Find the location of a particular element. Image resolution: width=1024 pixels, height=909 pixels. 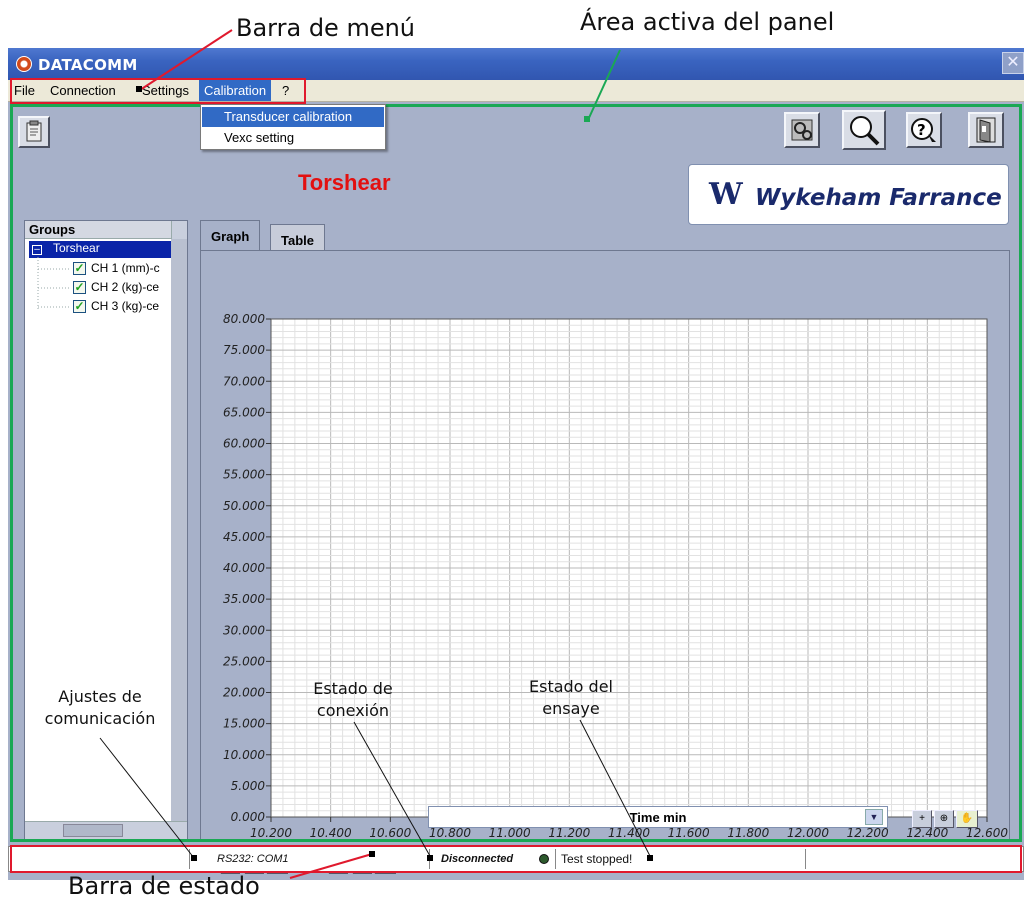

annotation-status-bar: Barra de estado is located at coordinates (164, 886).